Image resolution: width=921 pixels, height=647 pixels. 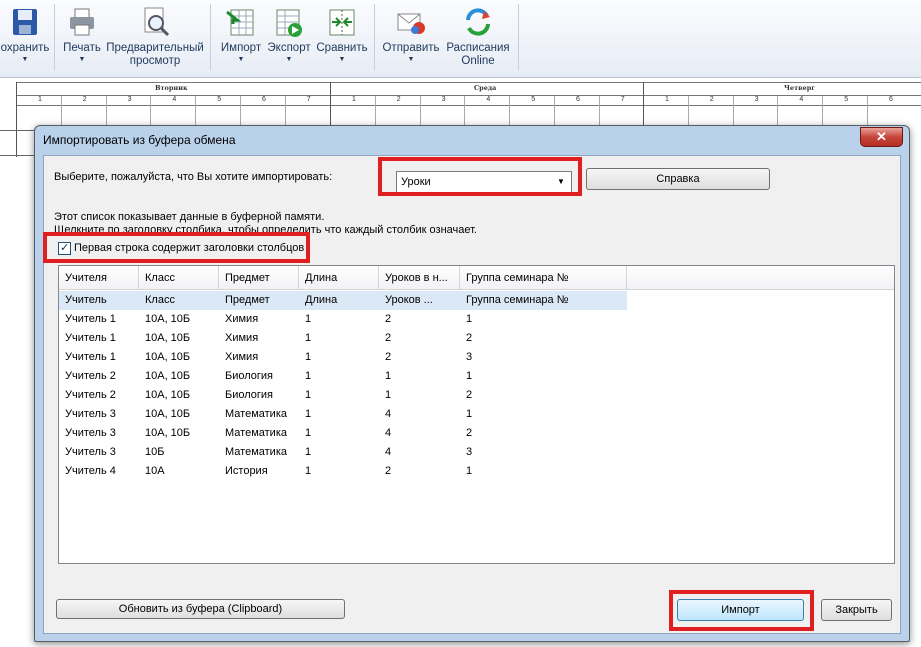 What do you see at coordinates (343, 452) in the screenshot?
I see `table-row: Учитель 3 10Б Математика 1 4 3` at bounding box center [343, 452].